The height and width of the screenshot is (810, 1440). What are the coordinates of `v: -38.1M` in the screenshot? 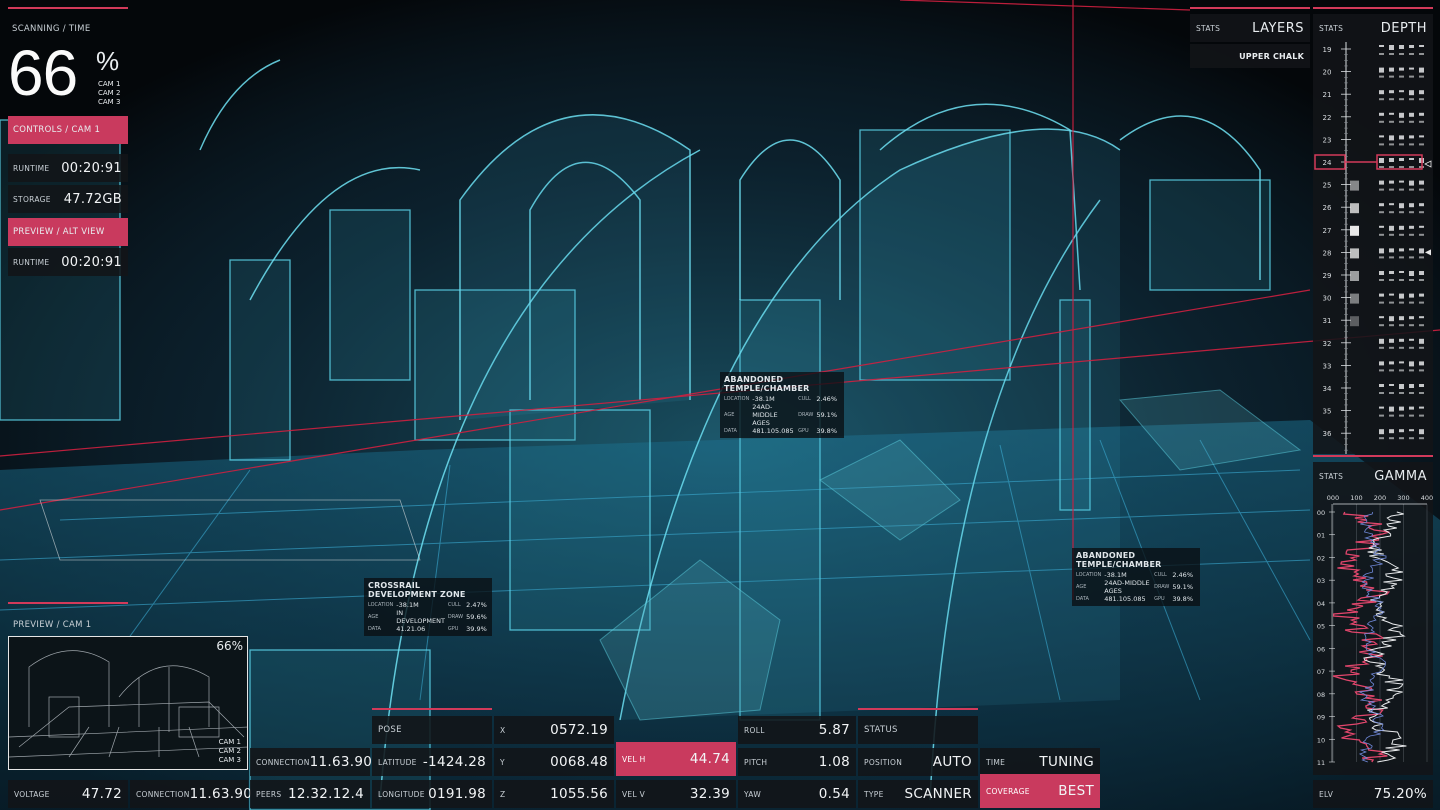 It's located at (1115, 575).